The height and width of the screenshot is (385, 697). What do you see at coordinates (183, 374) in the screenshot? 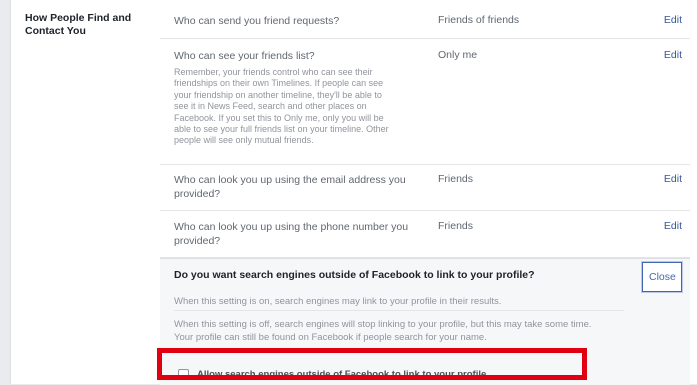
I see `search-engine-checkbox` at bounding box center [183, 374].